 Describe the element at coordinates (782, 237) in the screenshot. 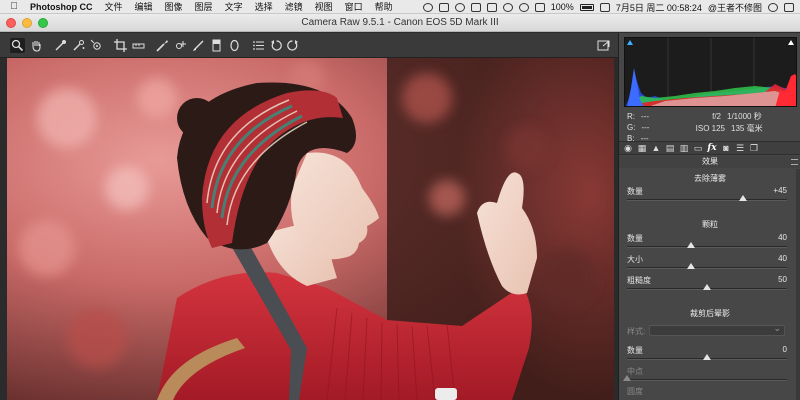

I see `grain-amount-value: 40` at that location.